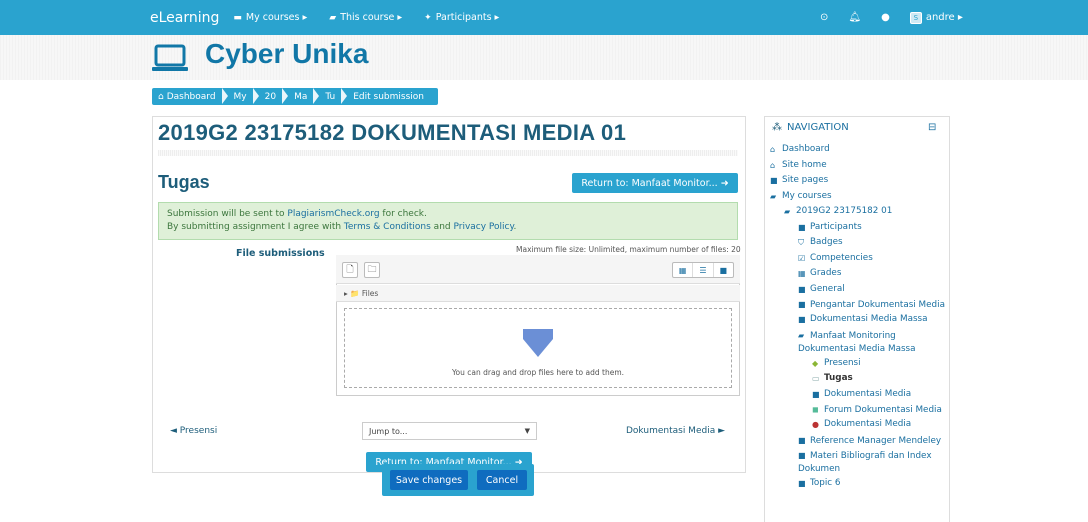 The width and height of the screenshot is (1088, 522). I want to click on nav-item-label: 2019G2 23175182 01, so click(844, 211).